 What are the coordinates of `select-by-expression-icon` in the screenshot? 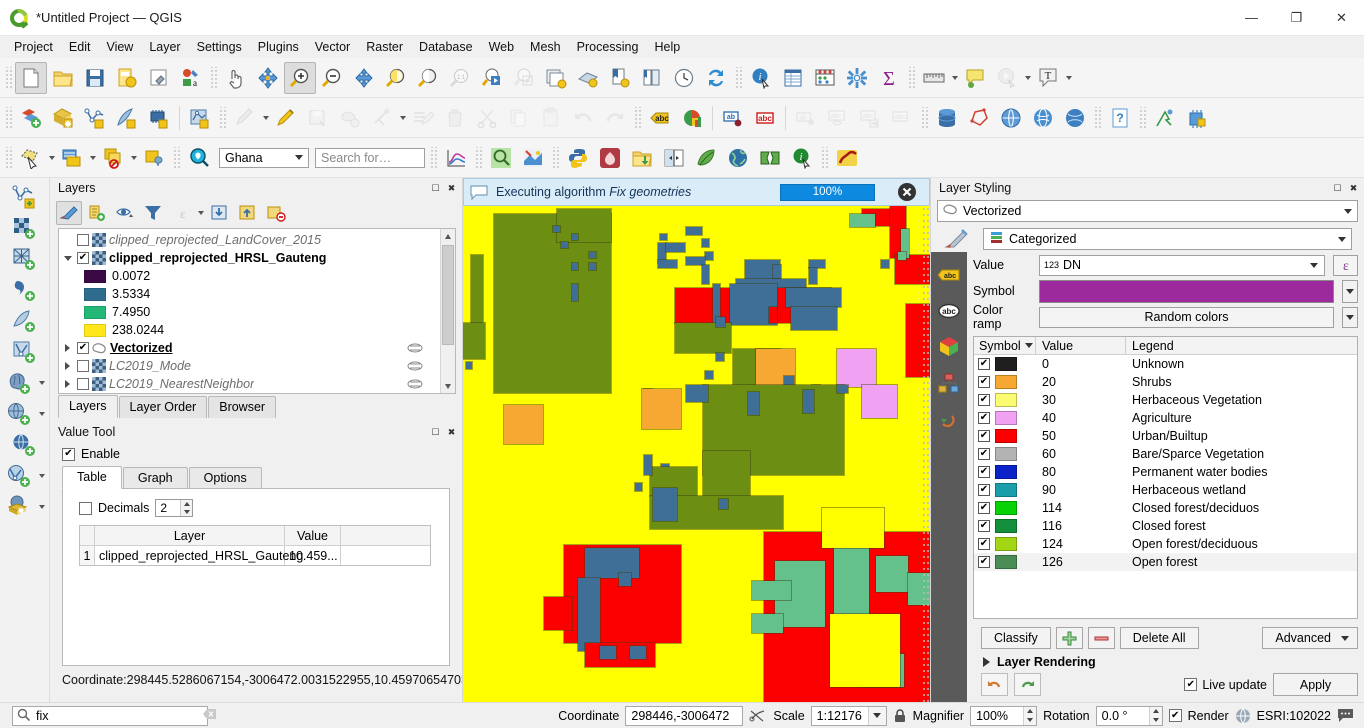 It's located at (113, 158).